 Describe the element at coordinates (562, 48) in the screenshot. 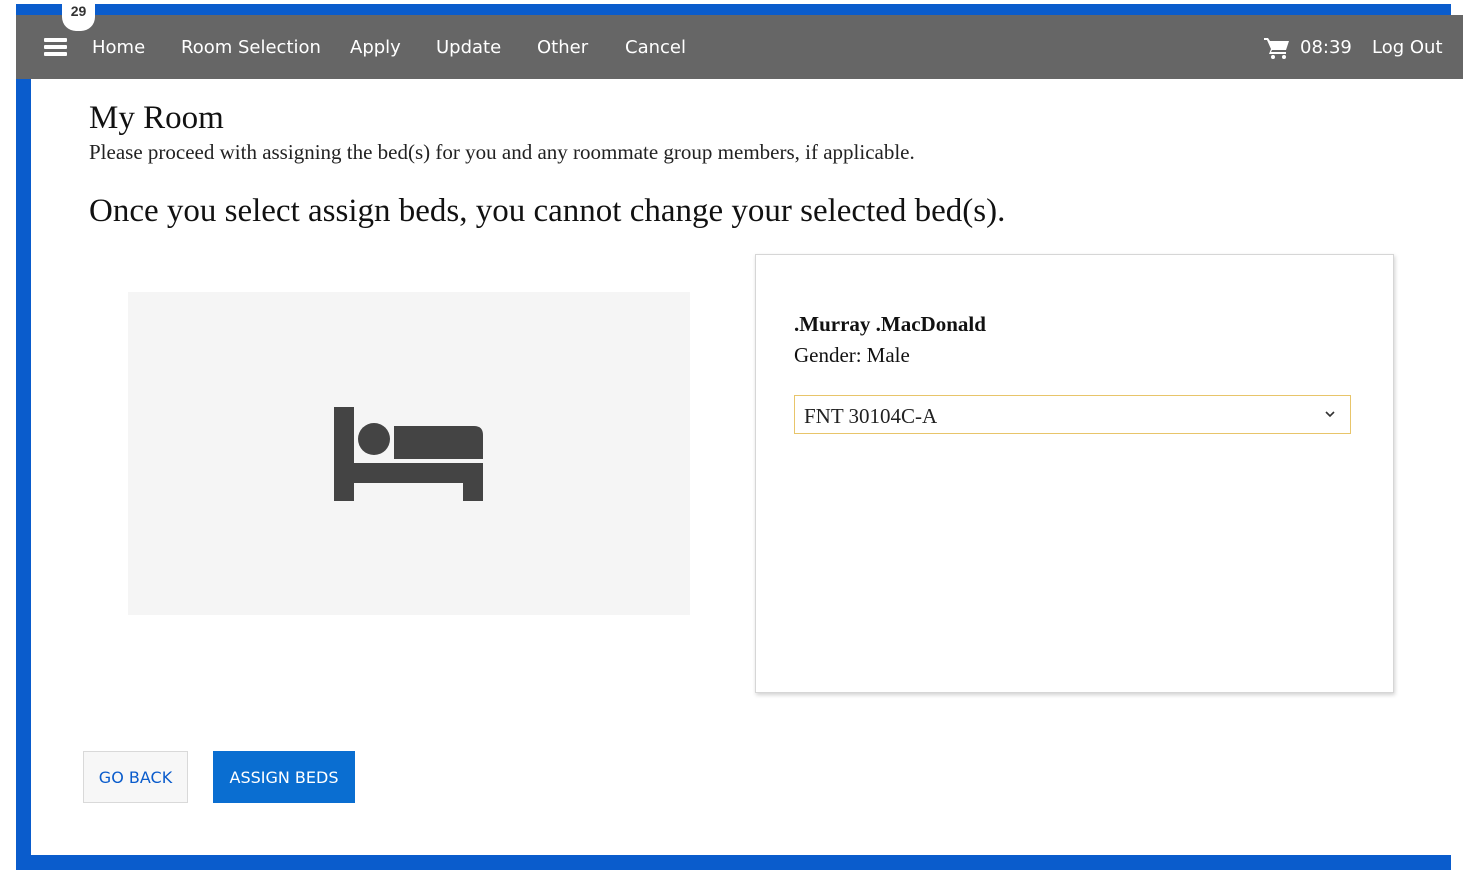

I see `nav-other: Other` at that location.